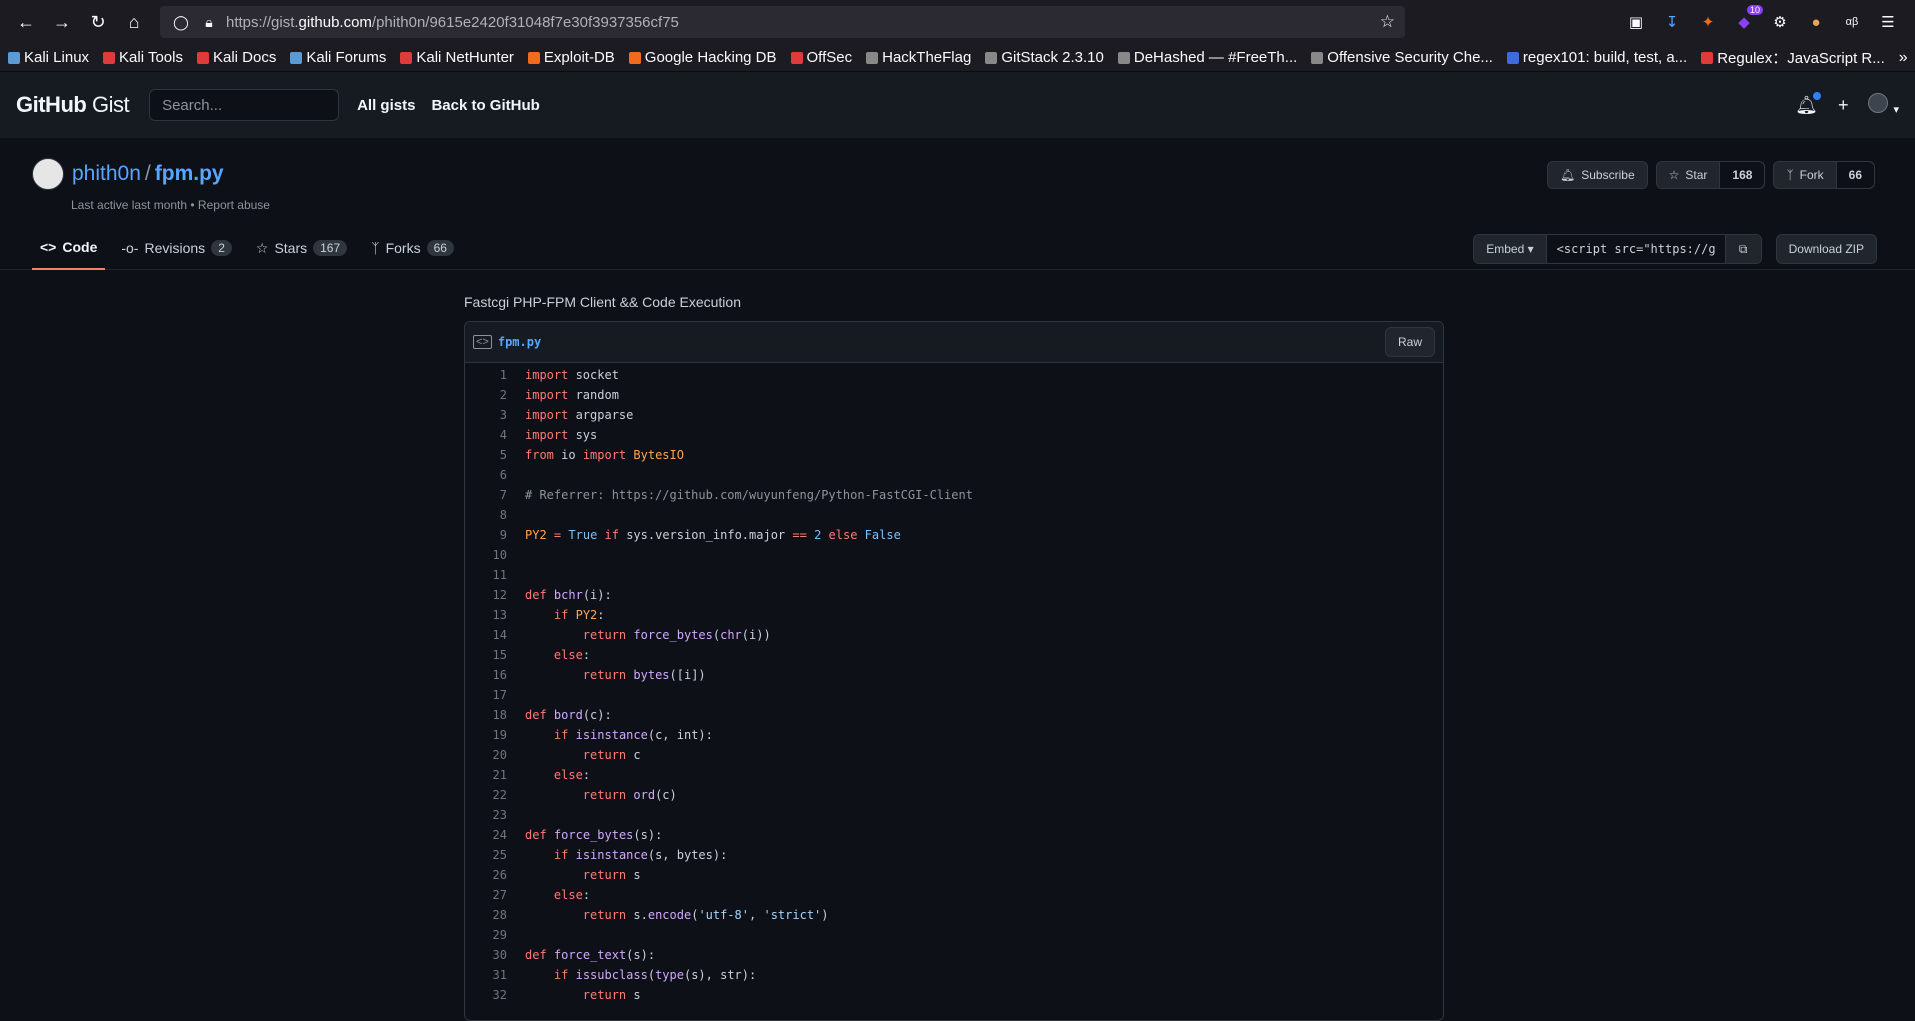  What do you see at coordinates (181, 22) in the screenshot?
I see `shield-icon: ◯` at bounding box center [181, 22].